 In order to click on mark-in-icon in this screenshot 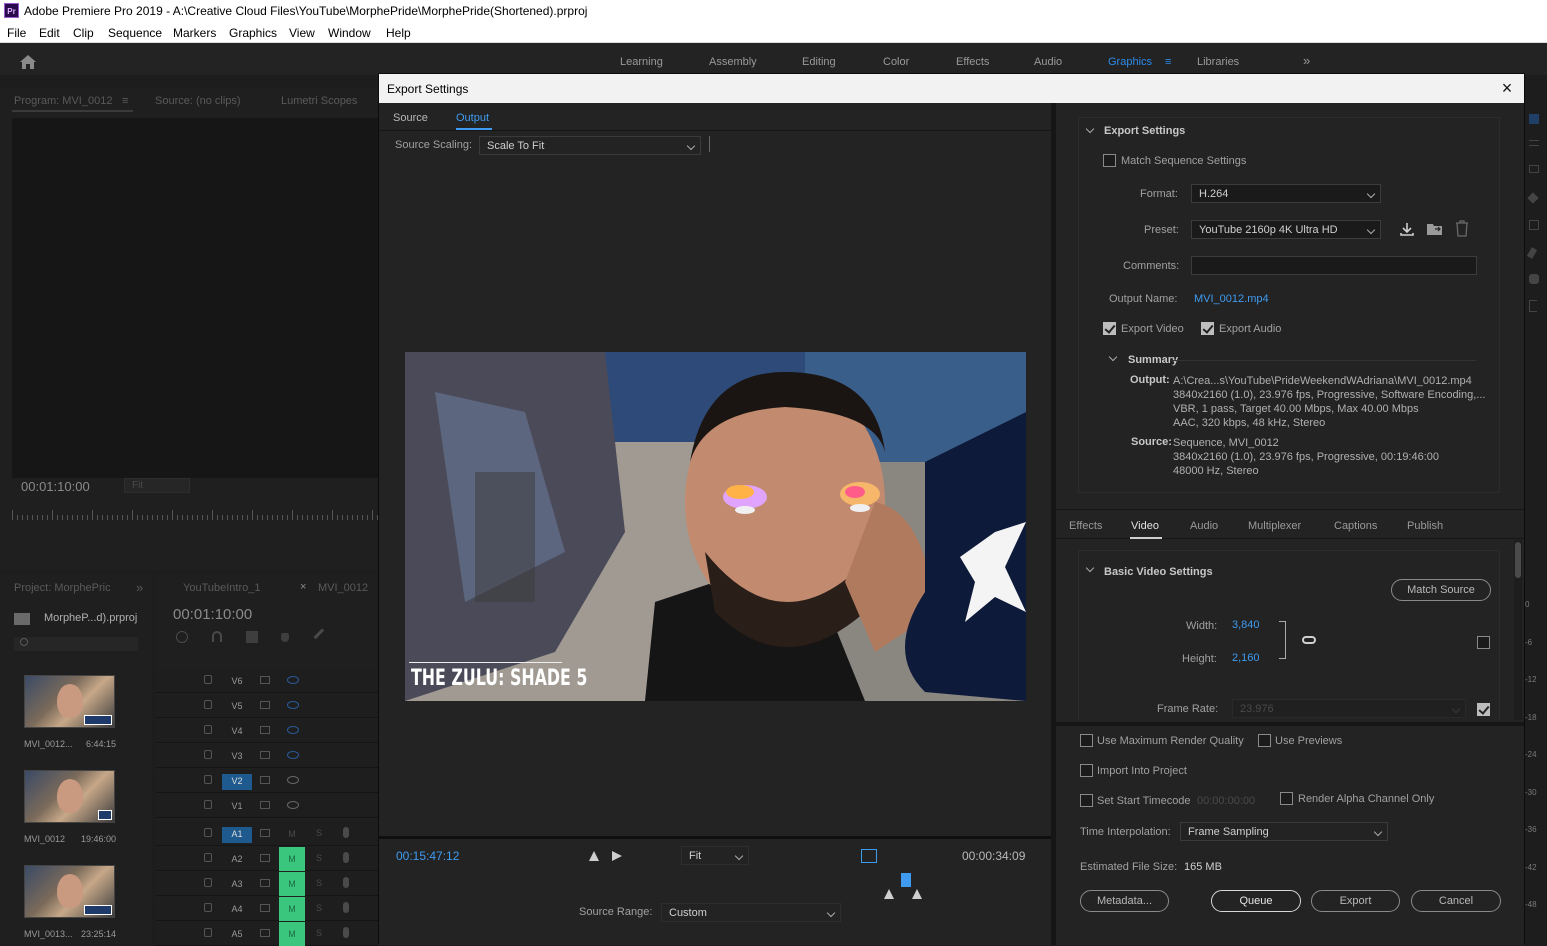, I will do `click(594, 856)`.